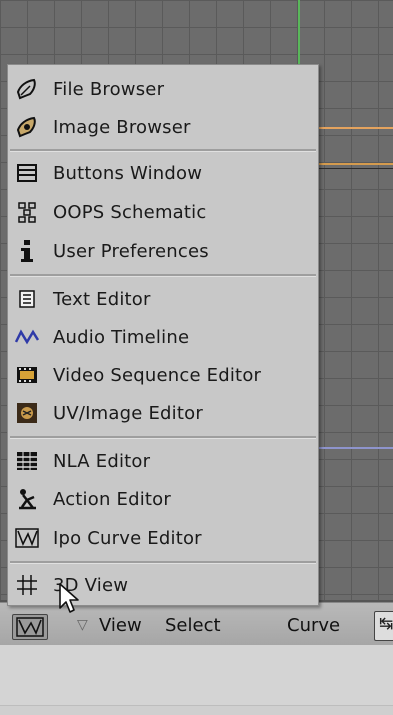 The height and width of the screenshot is (715, 393). I want to click on menu-item-uv-image-editor: UV/Image Editor, so click(163, 413).